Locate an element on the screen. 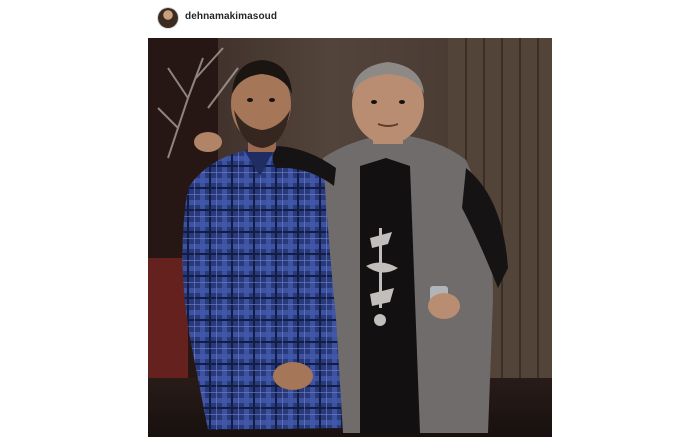  username: dehnamakimasoud is located at coordinates (231, 16).